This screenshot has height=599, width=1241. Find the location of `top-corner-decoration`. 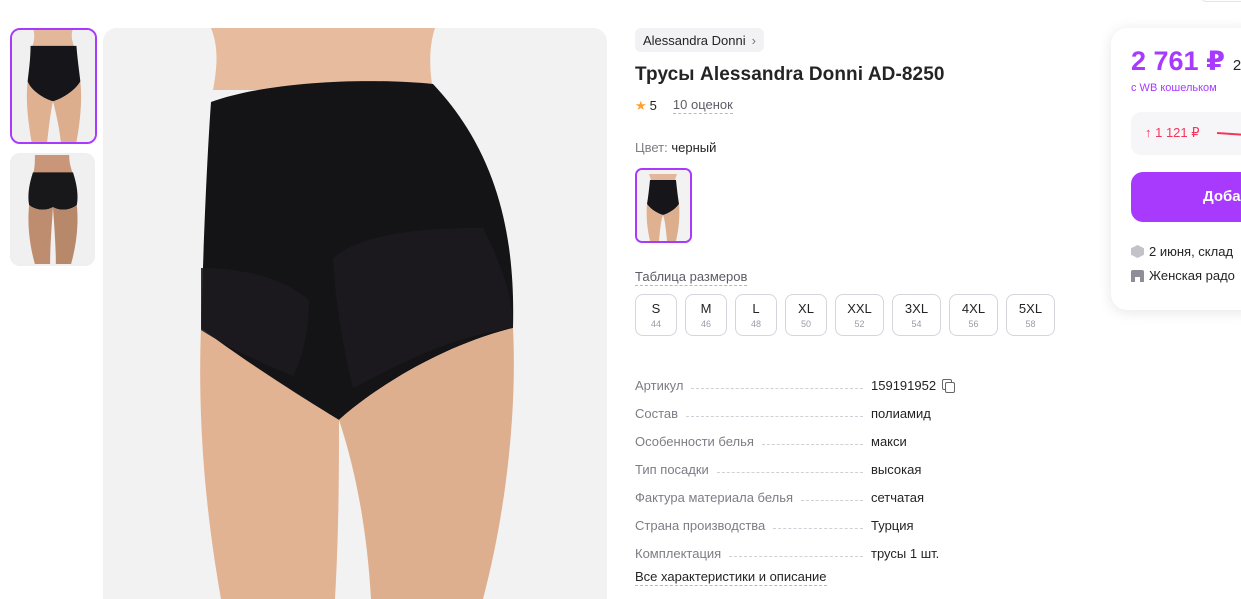

top-corner-decoration is located at coordinates (1220, 1).